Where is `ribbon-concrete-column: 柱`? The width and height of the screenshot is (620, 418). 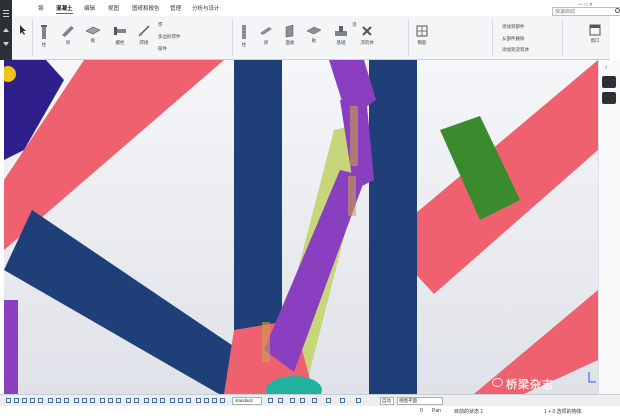
ribbon-concrete-column: 柱 is located at coordinates (244, 38).